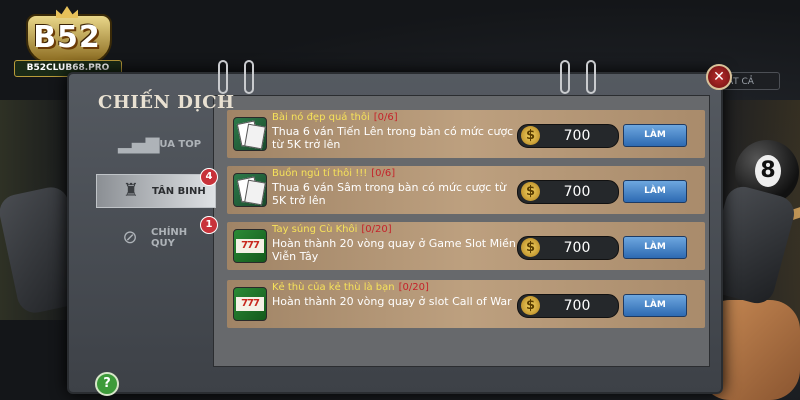  Describe the element at coordinates (107, 384) in the screenshot. I see `help-button: ?` at that location.